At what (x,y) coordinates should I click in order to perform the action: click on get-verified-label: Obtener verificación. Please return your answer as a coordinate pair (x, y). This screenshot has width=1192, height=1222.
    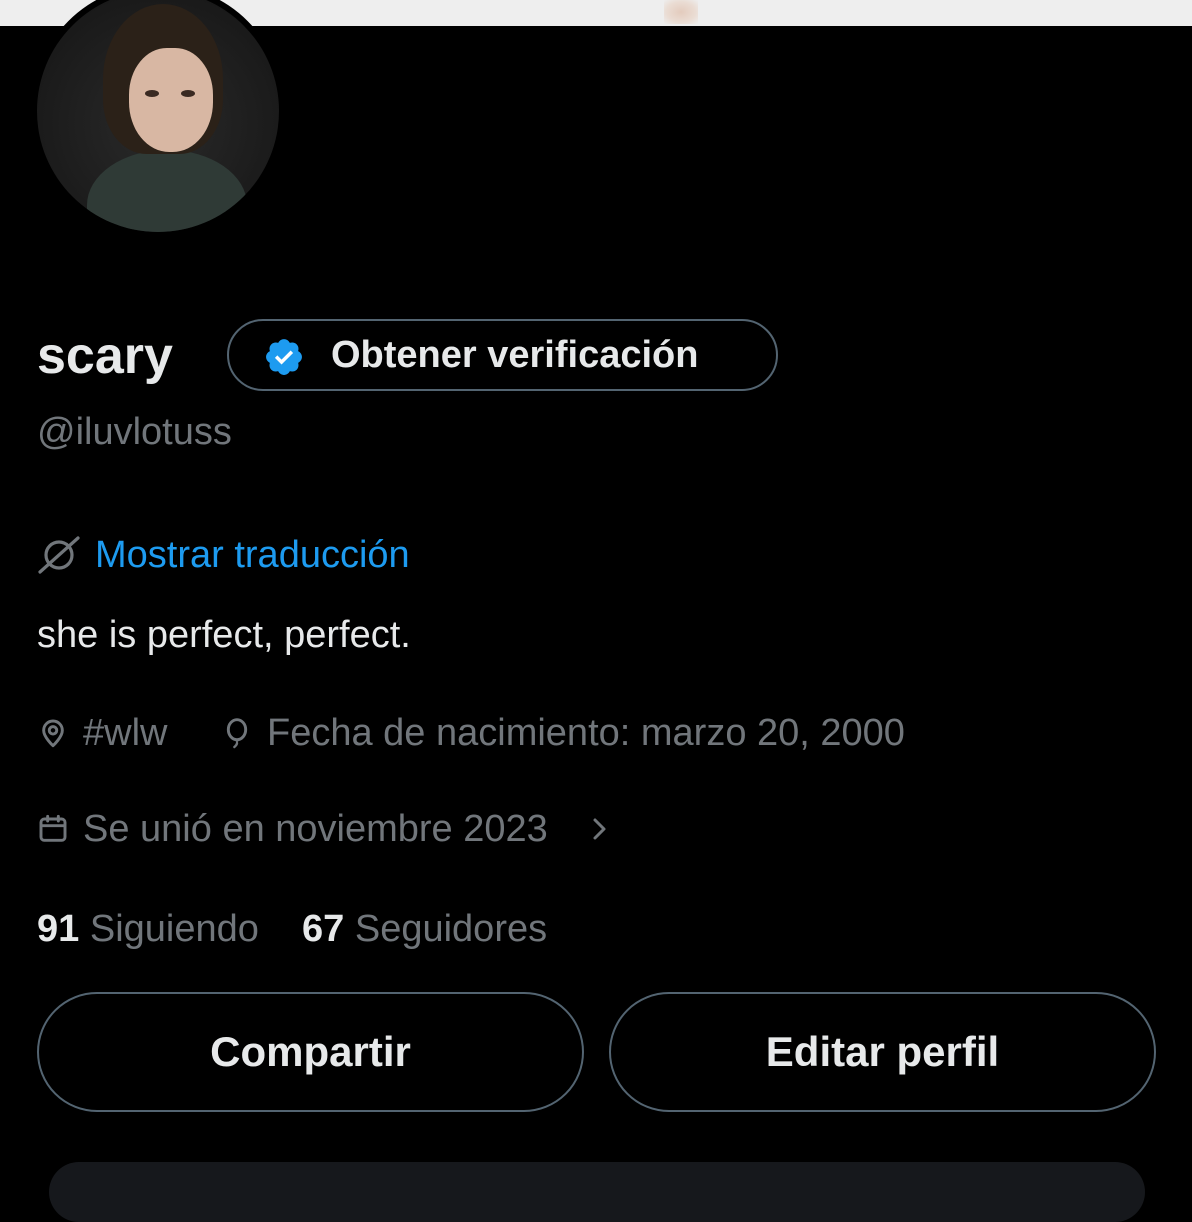
    Looking at the image, I should click on (515, 355).